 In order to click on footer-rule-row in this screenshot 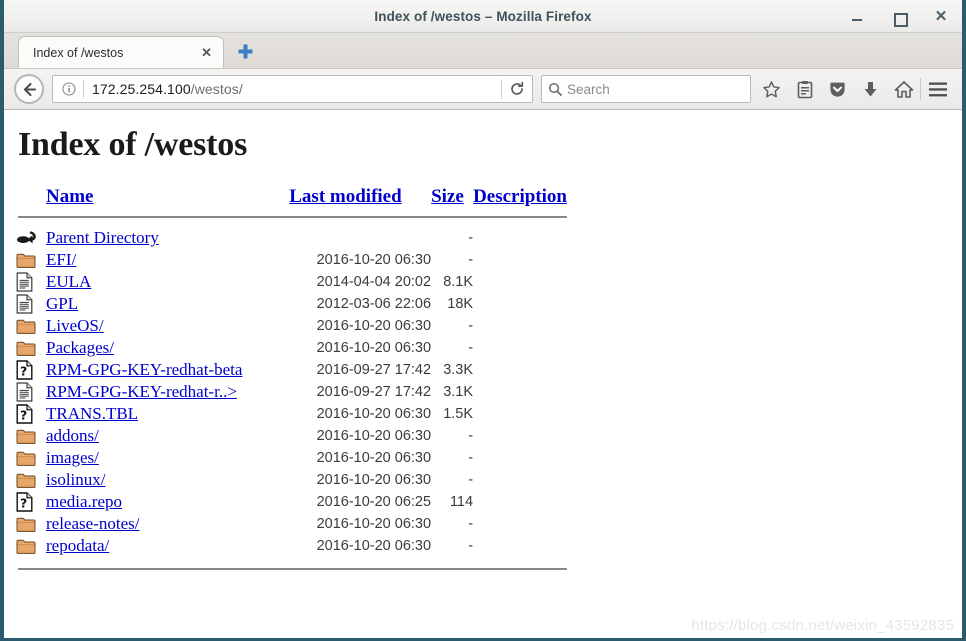, I will do `click(291, 564)`.